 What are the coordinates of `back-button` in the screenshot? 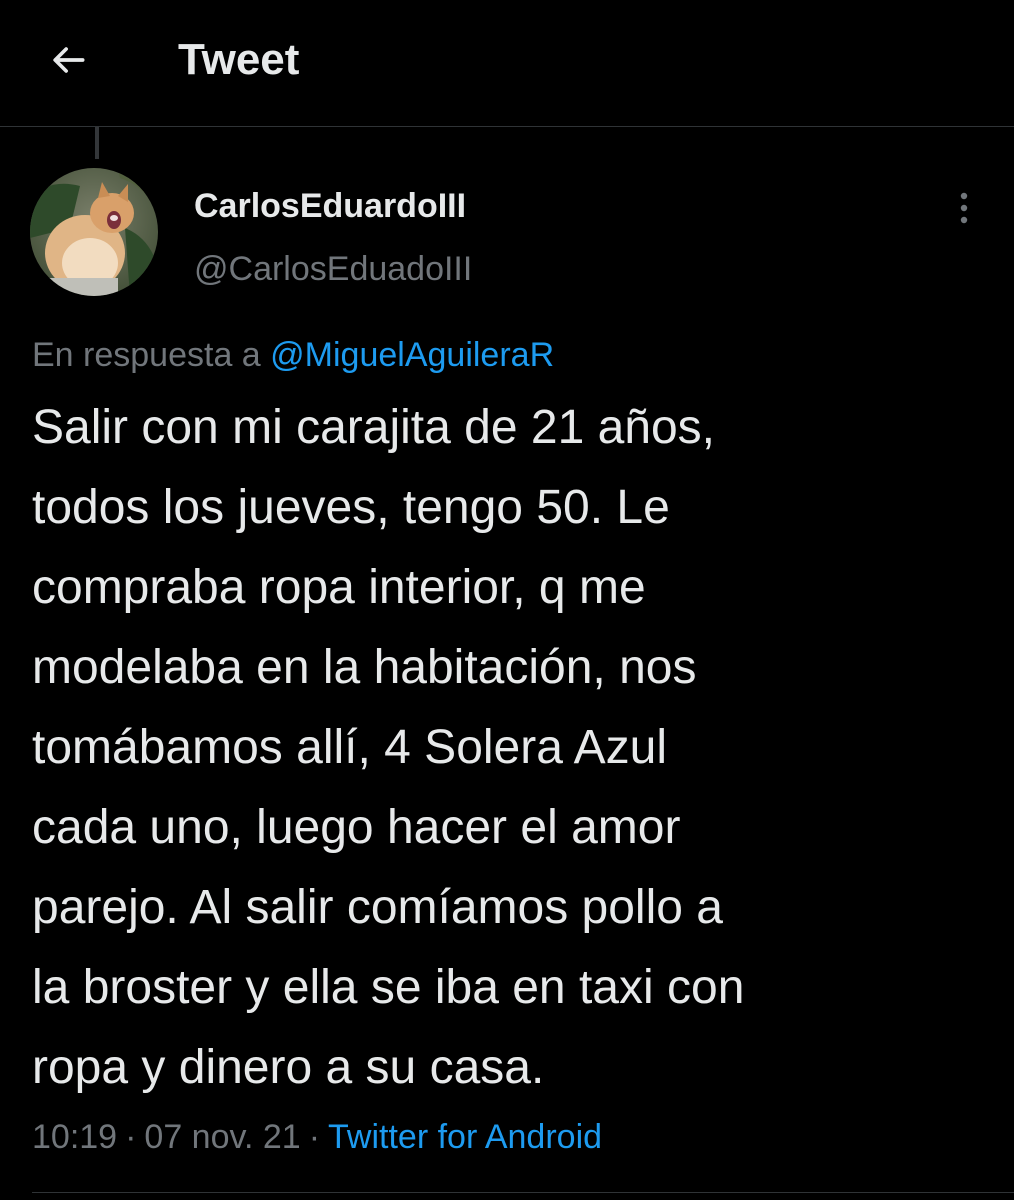 It's located at (68, 60).